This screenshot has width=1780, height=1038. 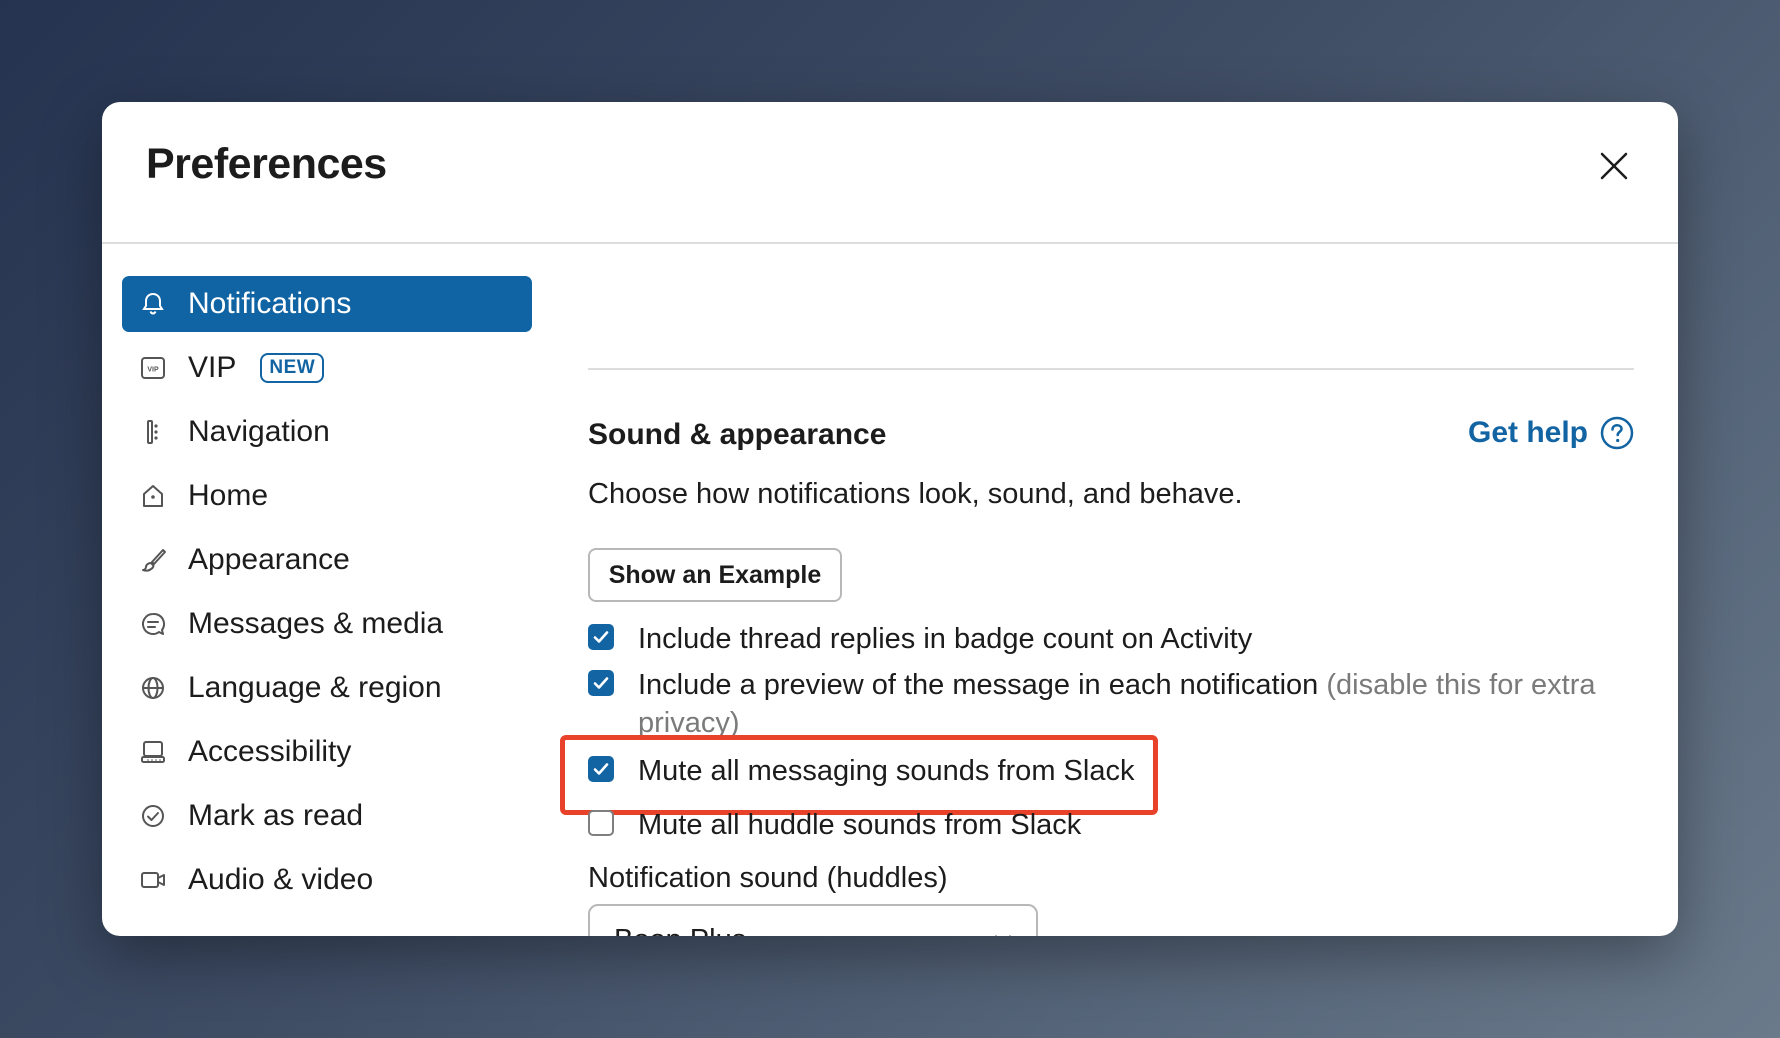 What do you see at coordinates (153, 432) in the screenshot?
I see `navigation-icon` at bounding box center [153, 432].